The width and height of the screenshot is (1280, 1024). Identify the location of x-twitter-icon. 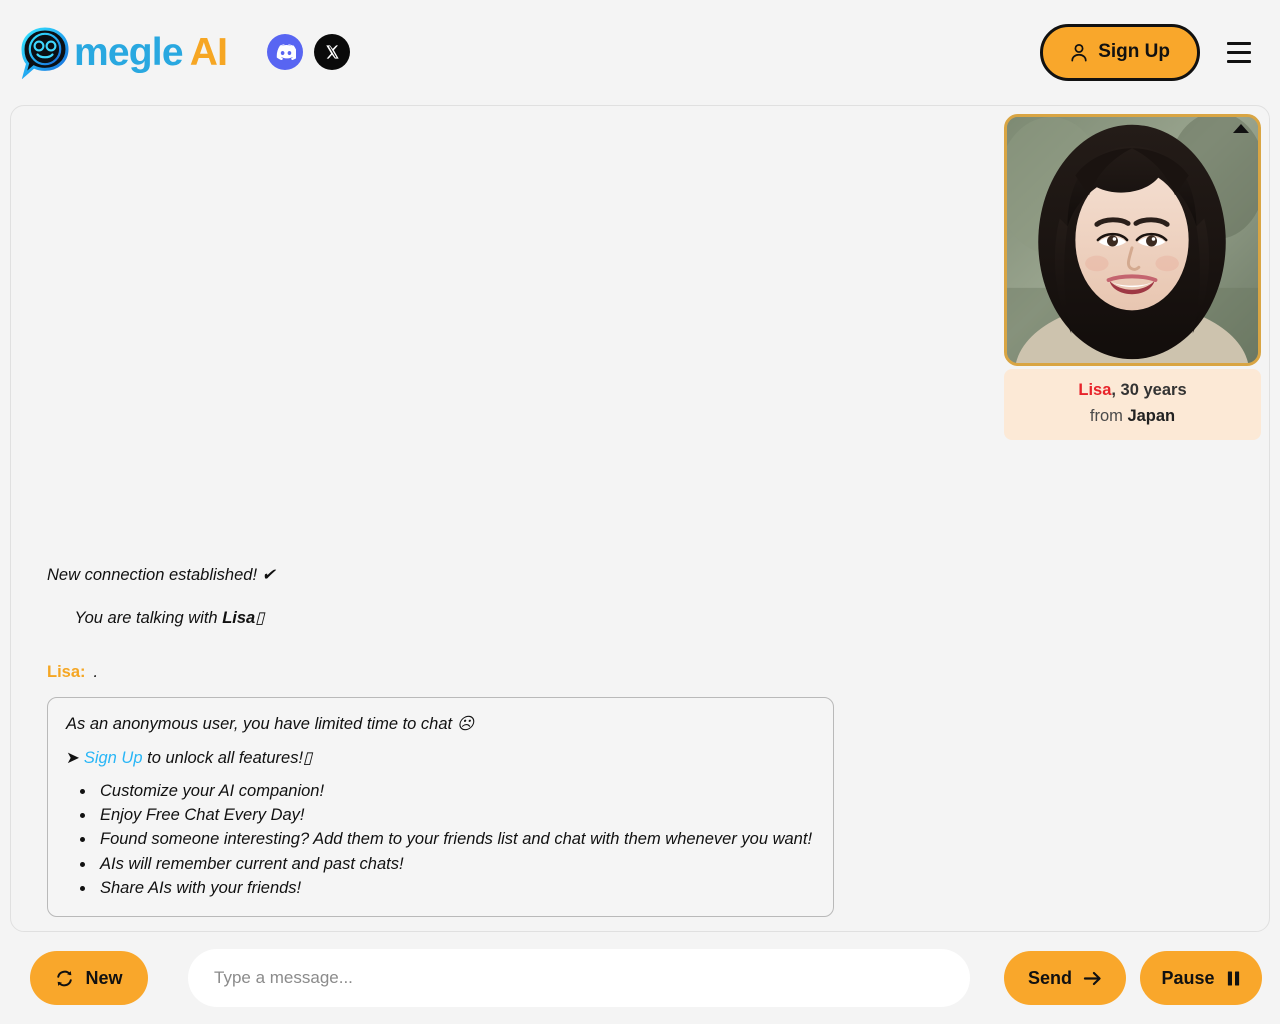
(332, 52).